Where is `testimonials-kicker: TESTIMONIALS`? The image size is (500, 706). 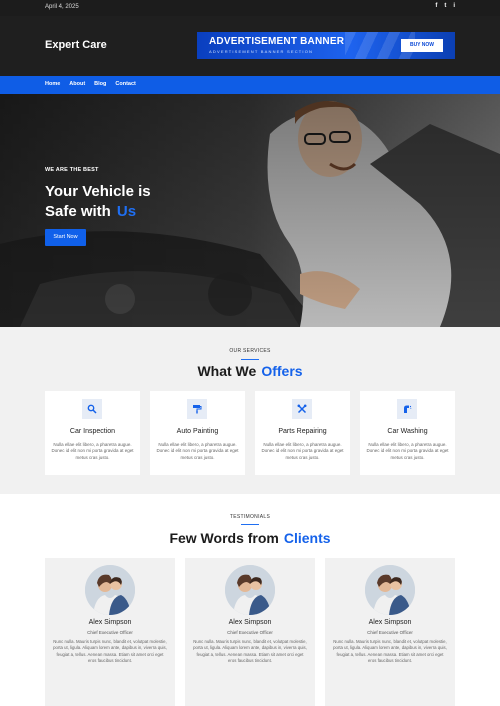 testimonials-kicker: TESTIMONIALS is located at coordinates (250, 517).